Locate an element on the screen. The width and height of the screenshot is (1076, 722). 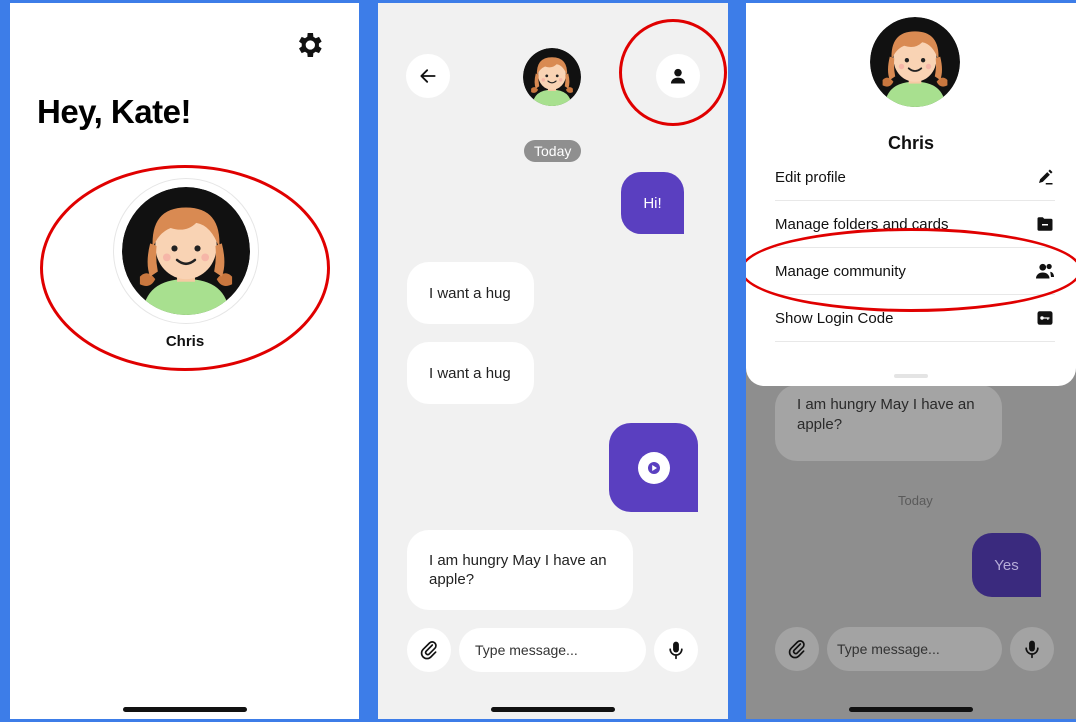
key-icon is located at coordinates (1045, 318).